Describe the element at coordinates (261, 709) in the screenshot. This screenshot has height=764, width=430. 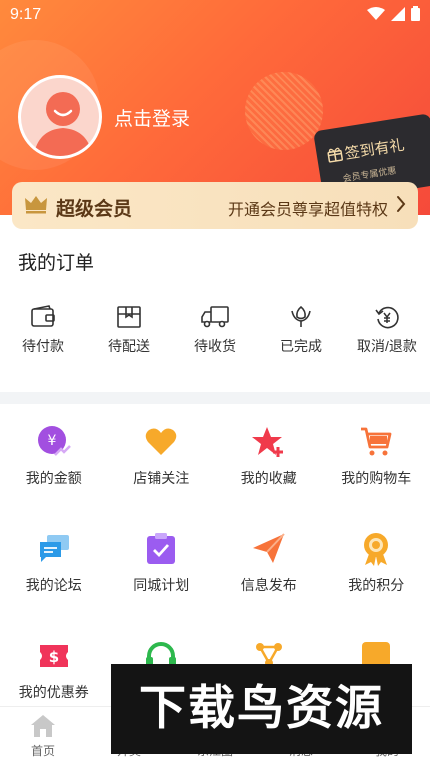
I see `watermark: 下载鸟资源` at that location.